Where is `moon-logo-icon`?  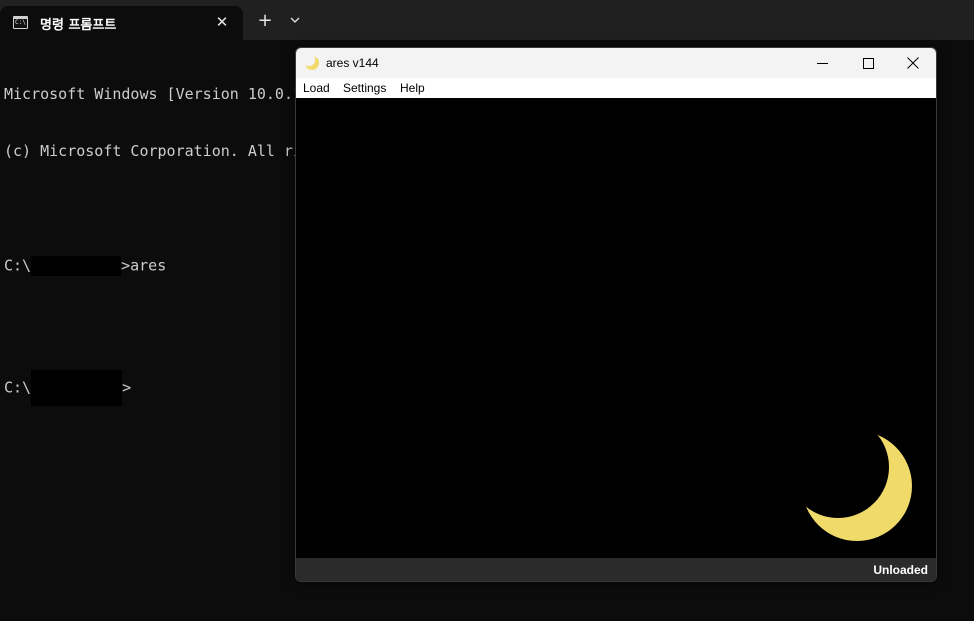 moon-logo-icon is located at coordinates (856, 485).